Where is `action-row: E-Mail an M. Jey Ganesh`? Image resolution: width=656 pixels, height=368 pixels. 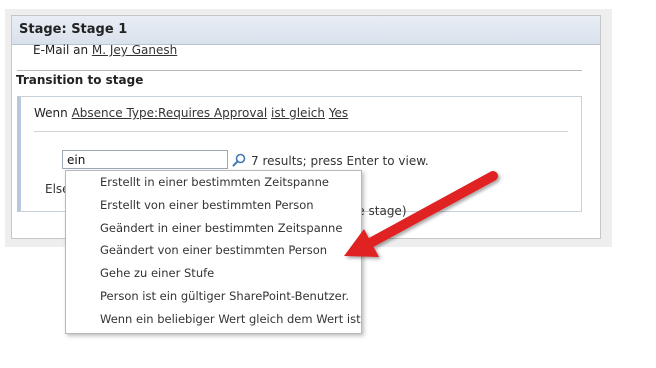
action-row: E-Mail an M. Jey Ganesh is located at coordinates (105, 50).